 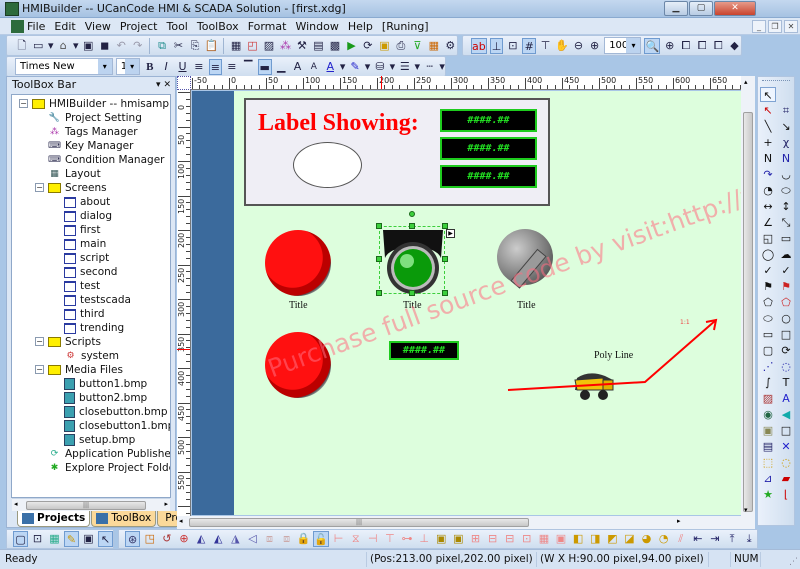 I want to click on tree-item: ⌨ Key Manager, so click(x=90, y=146).